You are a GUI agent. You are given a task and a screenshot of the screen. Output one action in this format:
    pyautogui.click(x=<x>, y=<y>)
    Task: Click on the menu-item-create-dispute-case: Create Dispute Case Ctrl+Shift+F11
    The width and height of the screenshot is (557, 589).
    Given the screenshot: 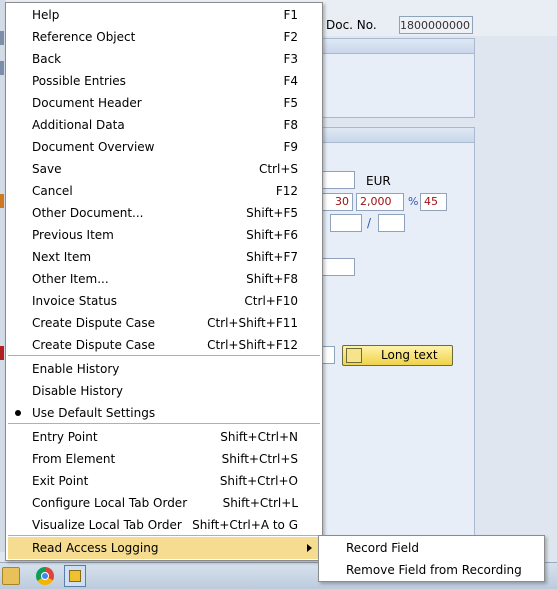 What is the action you would take?
    pyautogui.click(x=164, y=323)
    